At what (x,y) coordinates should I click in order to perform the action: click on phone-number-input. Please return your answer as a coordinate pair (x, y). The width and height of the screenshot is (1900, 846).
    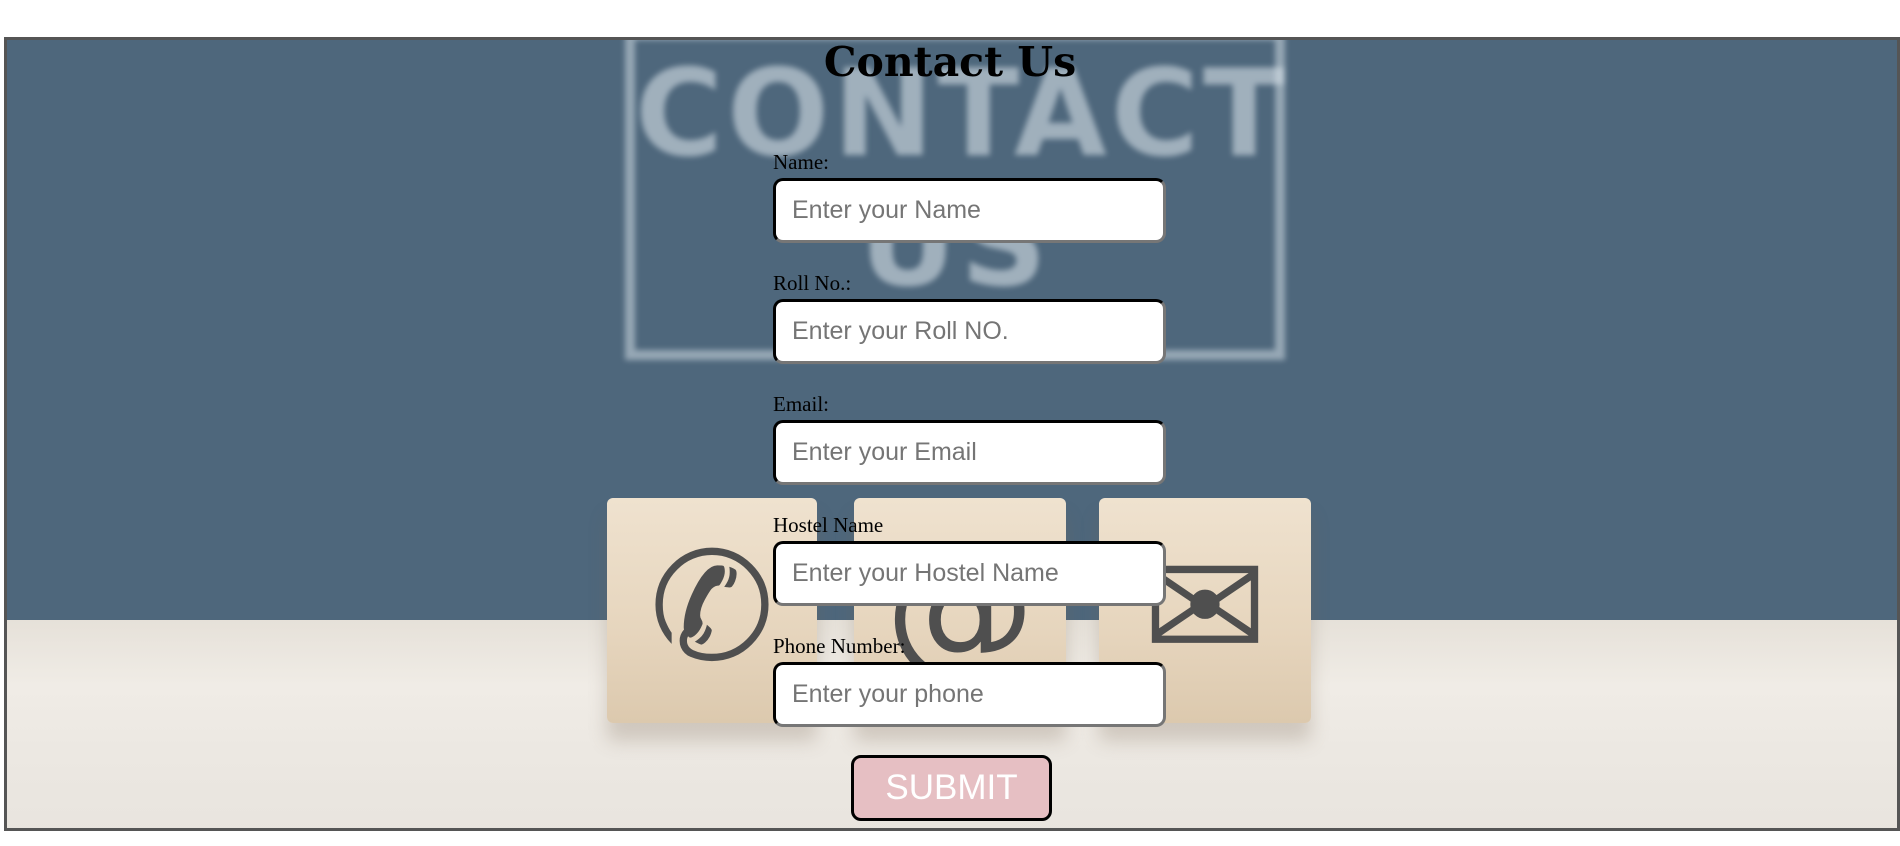
    Looking at the image, I should click on (969, 694).